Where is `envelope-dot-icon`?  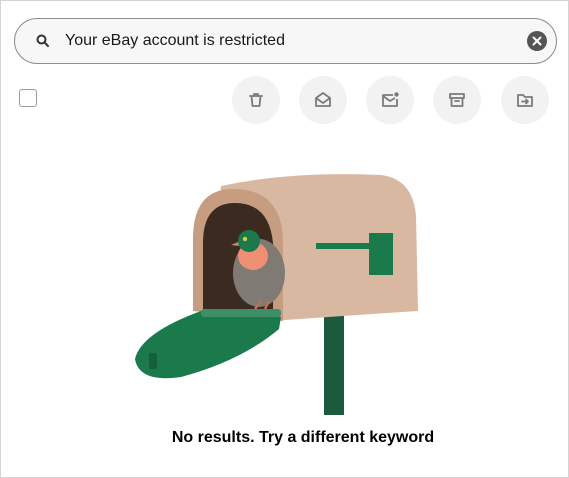
envelope-dot-icon is located at coordinates (390, 99).